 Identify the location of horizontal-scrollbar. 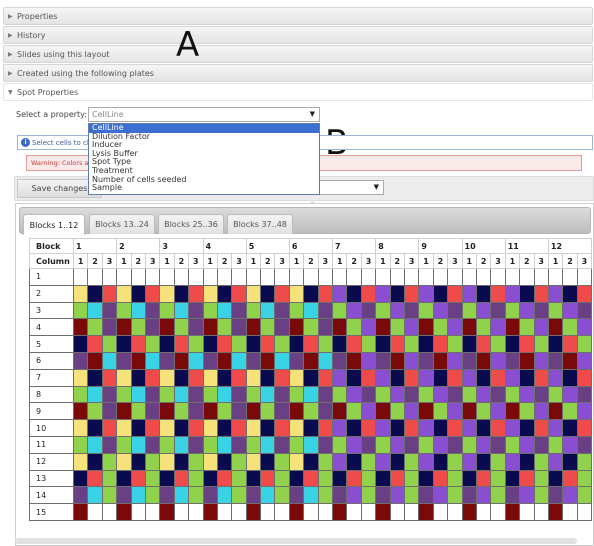
(296, 541).